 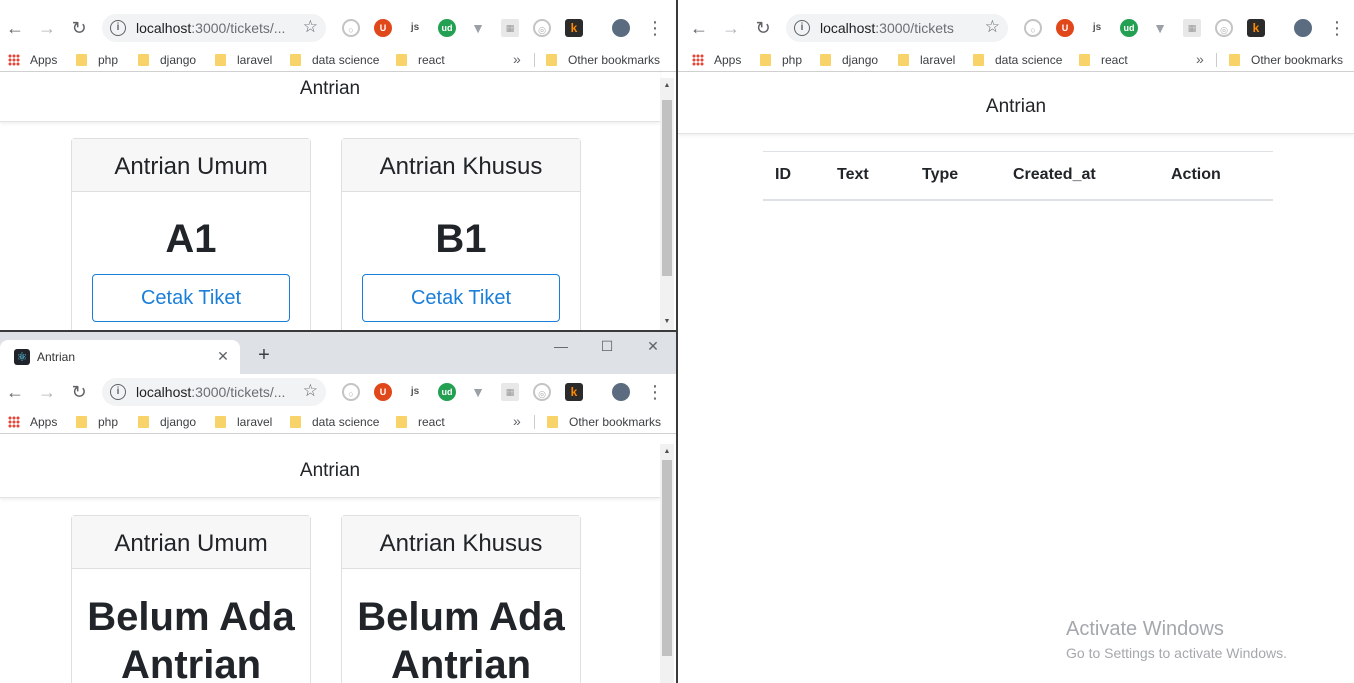 I want to click on card-body: B1 Cetak Tiket, so click(x=461, y=257).